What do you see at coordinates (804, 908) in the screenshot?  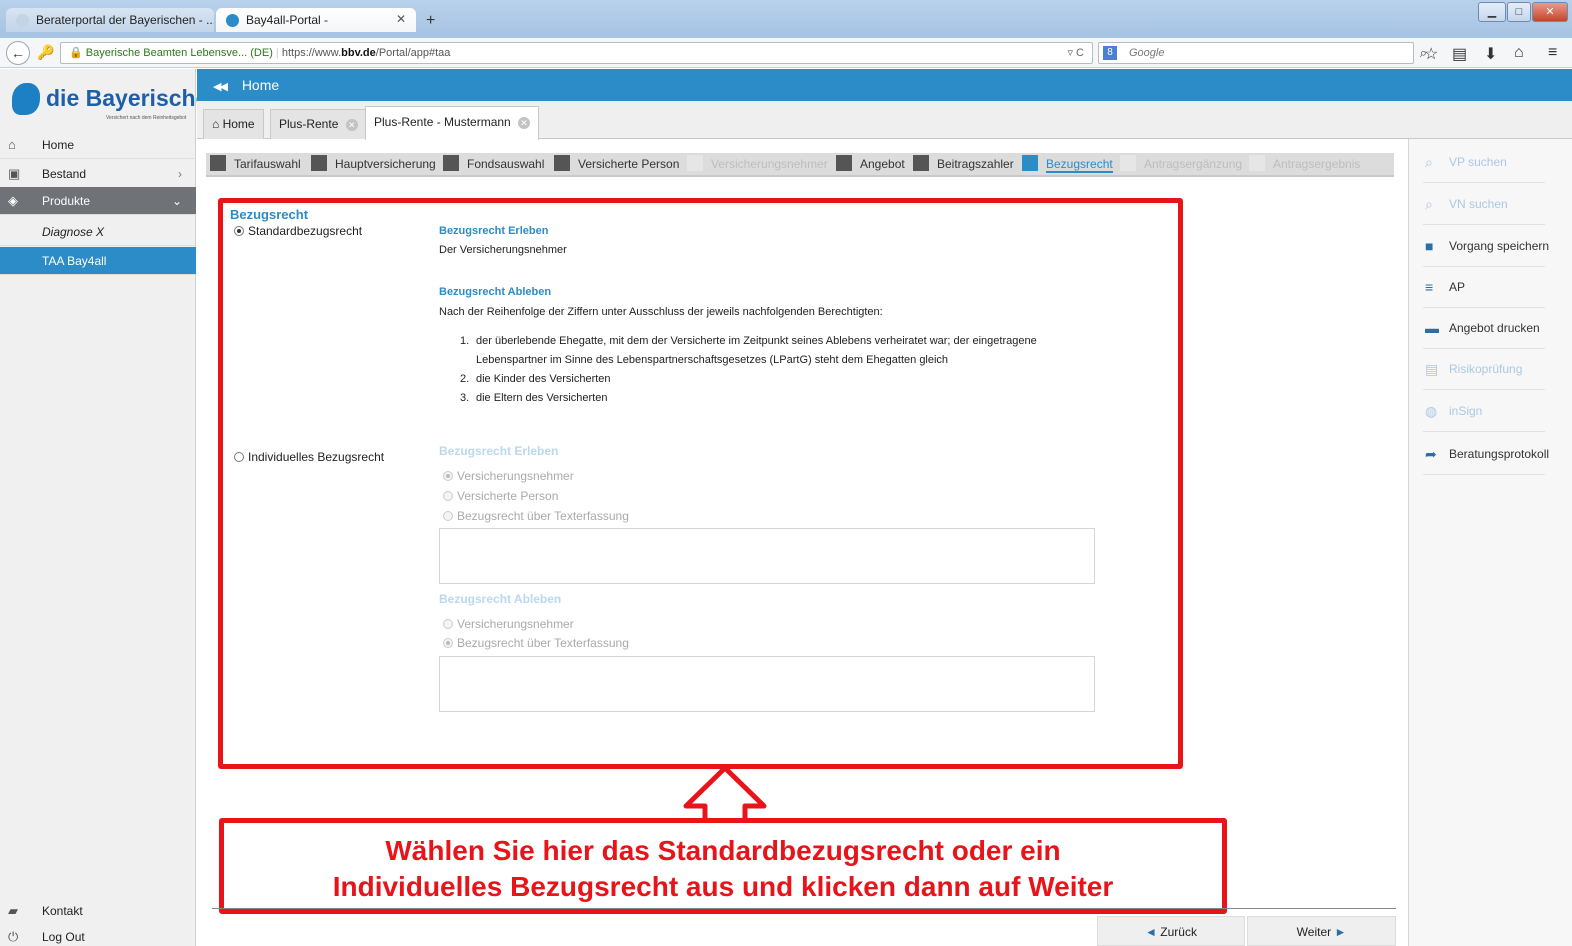 I see `footer-divider` at bounding box center [804, 908].